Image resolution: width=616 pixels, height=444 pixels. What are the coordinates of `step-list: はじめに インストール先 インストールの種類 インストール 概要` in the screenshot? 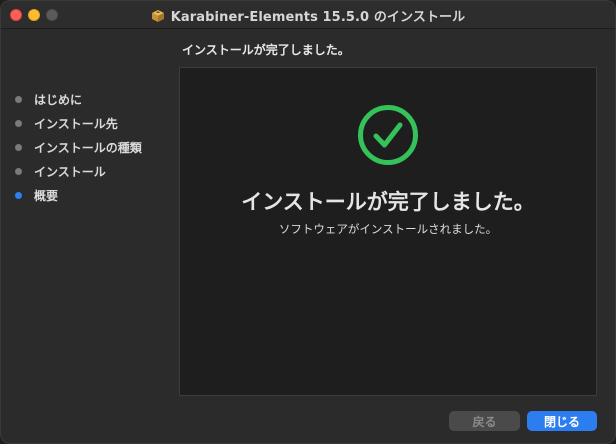 It's located at (78, 147).